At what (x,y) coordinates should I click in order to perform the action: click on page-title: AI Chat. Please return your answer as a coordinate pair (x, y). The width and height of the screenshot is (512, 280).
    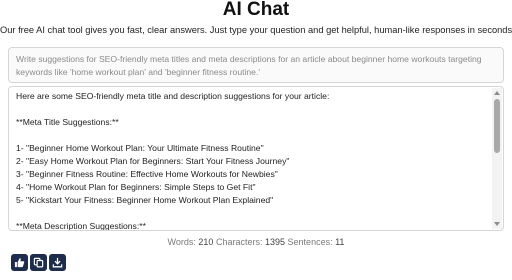
    Looking at the image, I should click on (256, 10).